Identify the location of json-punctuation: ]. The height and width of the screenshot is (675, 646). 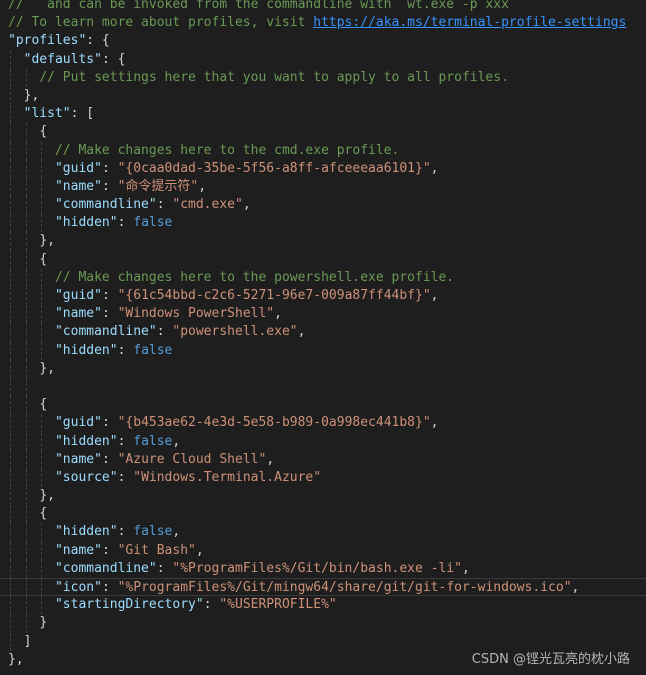
(27, 641).